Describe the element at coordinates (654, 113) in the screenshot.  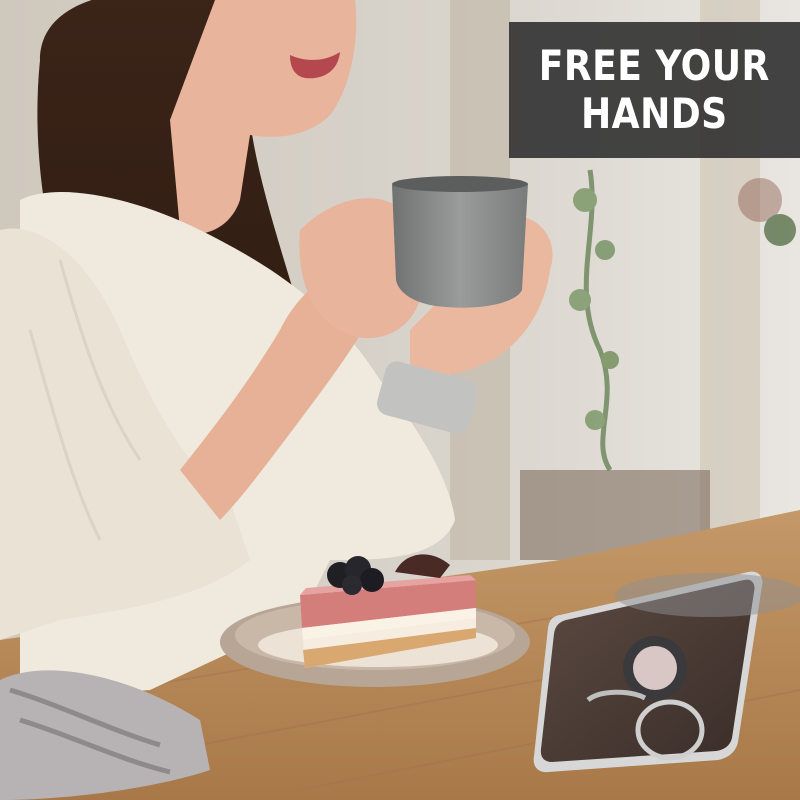
I see `banner-line-2: HANDS` at that location.